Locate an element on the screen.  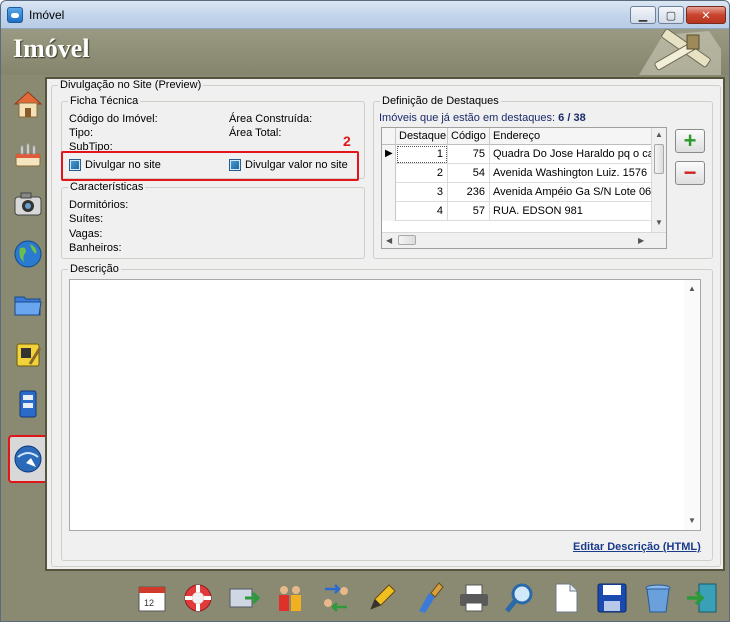
grid-corner is located at coordinates (389, 136).